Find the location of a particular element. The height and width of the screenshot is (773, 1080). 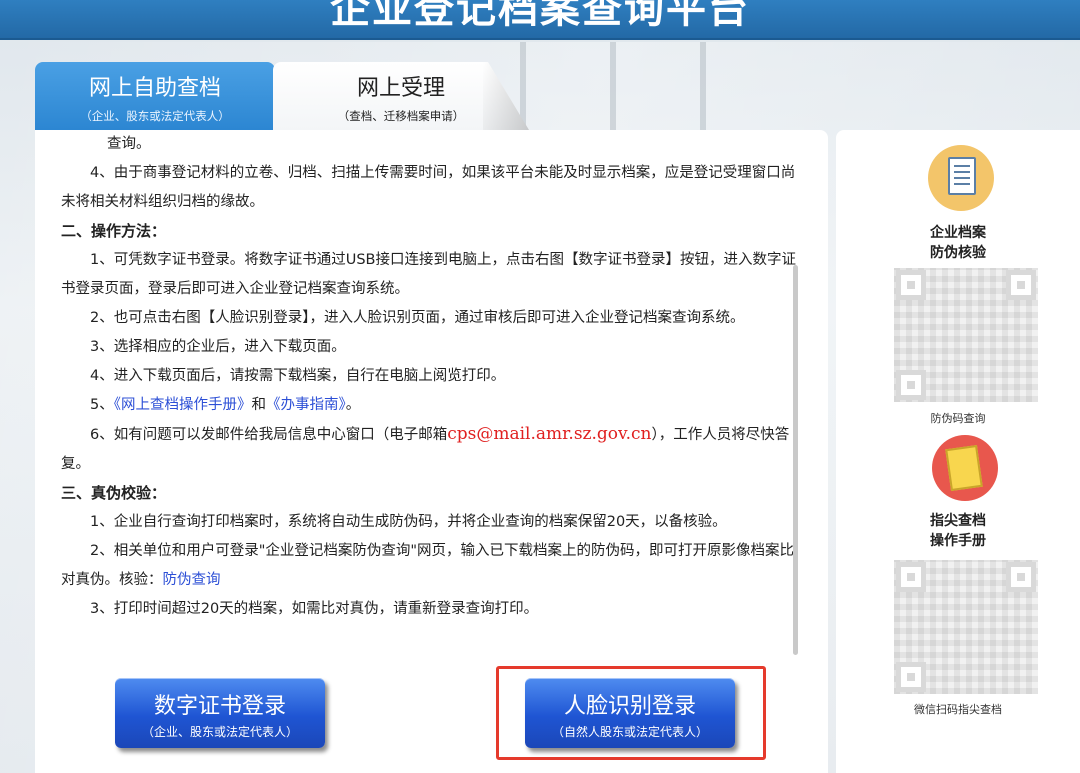

anti-fake-check-title: 企业档案 防伪核验 is located at coordinates (958, 243).